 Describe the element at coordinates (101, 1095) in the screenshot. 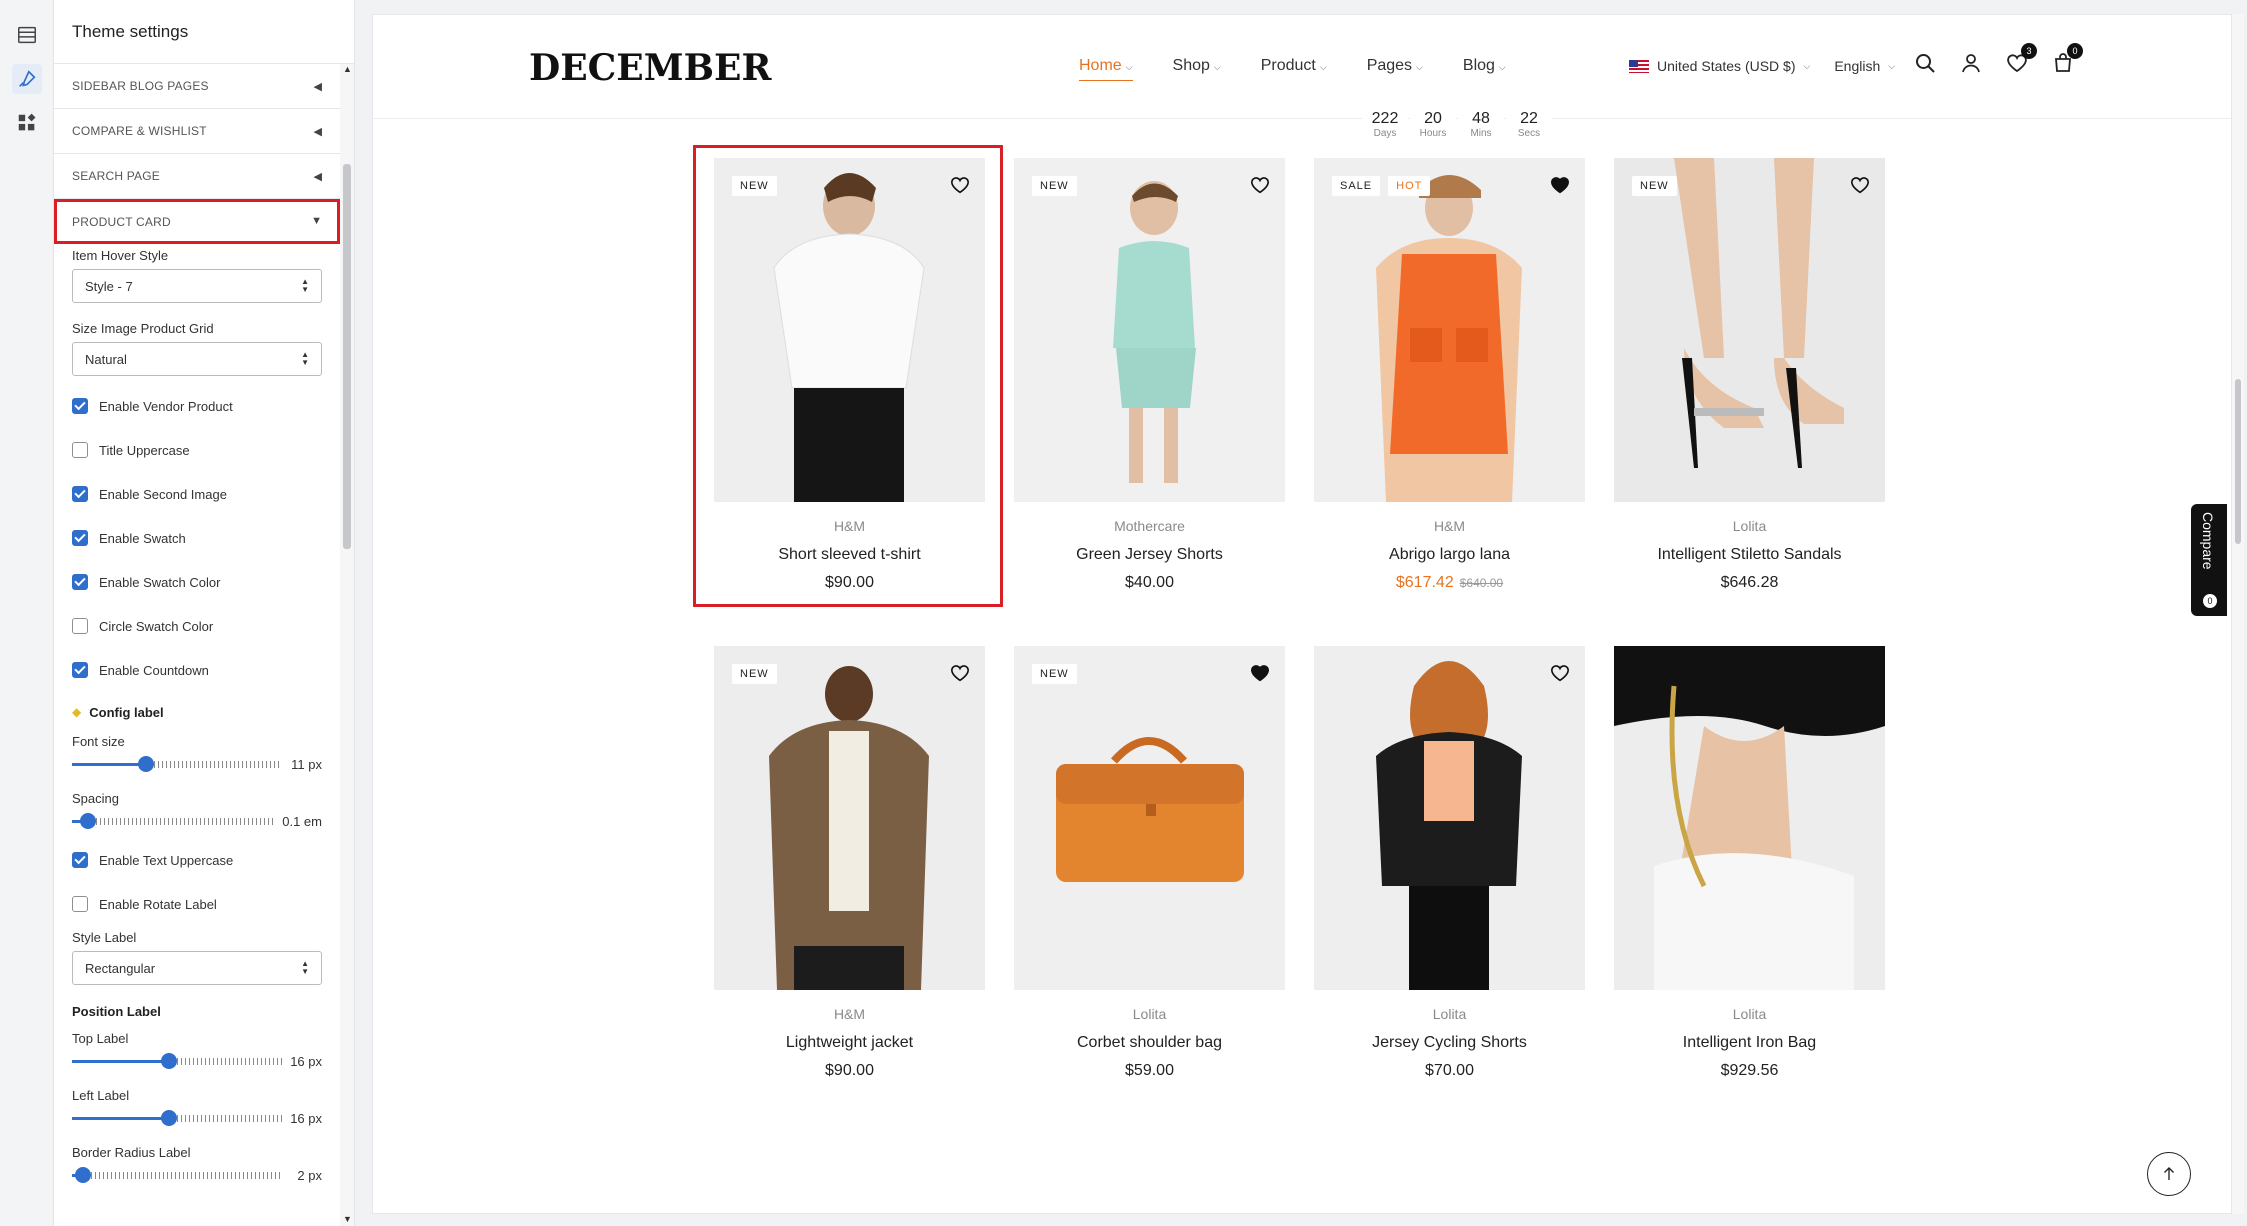

I see `left-label-label: Left Label` at that location.